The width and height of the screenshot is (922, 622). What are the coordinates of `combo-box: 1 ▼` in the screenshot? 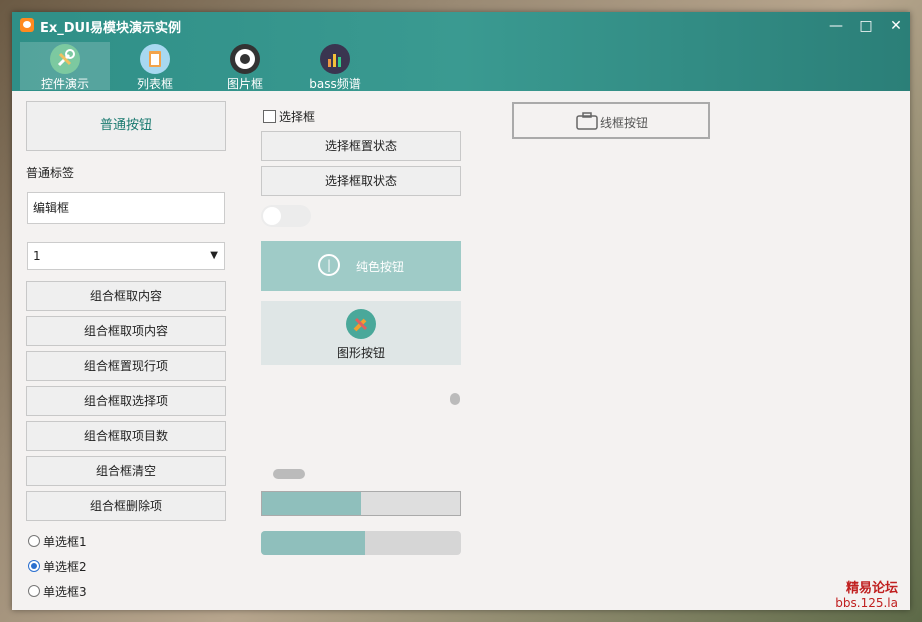 It's located at (126, 256).